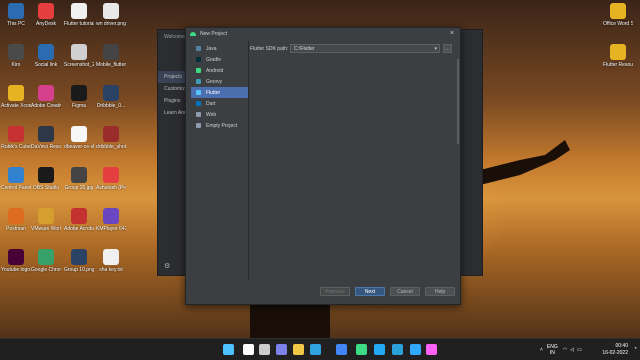 The image size is (640, 360). Describe the element at coordinates (198, 70) in the screenshot. I see `android-icon` at that location.